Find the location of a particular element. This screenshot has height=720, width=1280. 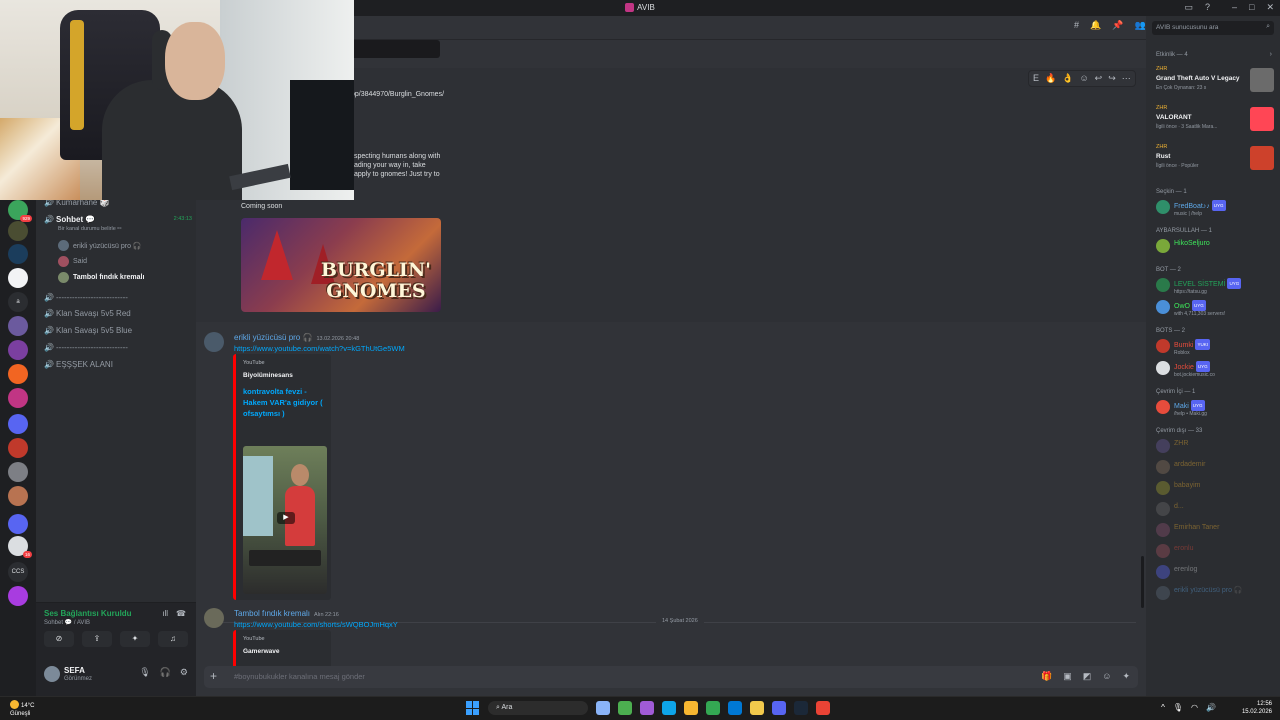

activity-card: ZHR Rust İlgili önce · Popüler is located at coordinates (1214, 161).